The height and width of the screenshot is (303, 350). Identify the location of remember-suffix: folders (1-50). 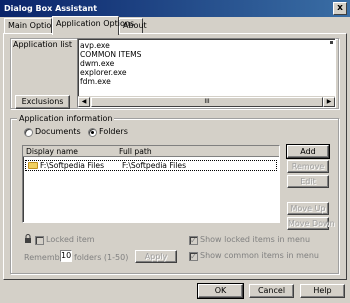
(101, 257).